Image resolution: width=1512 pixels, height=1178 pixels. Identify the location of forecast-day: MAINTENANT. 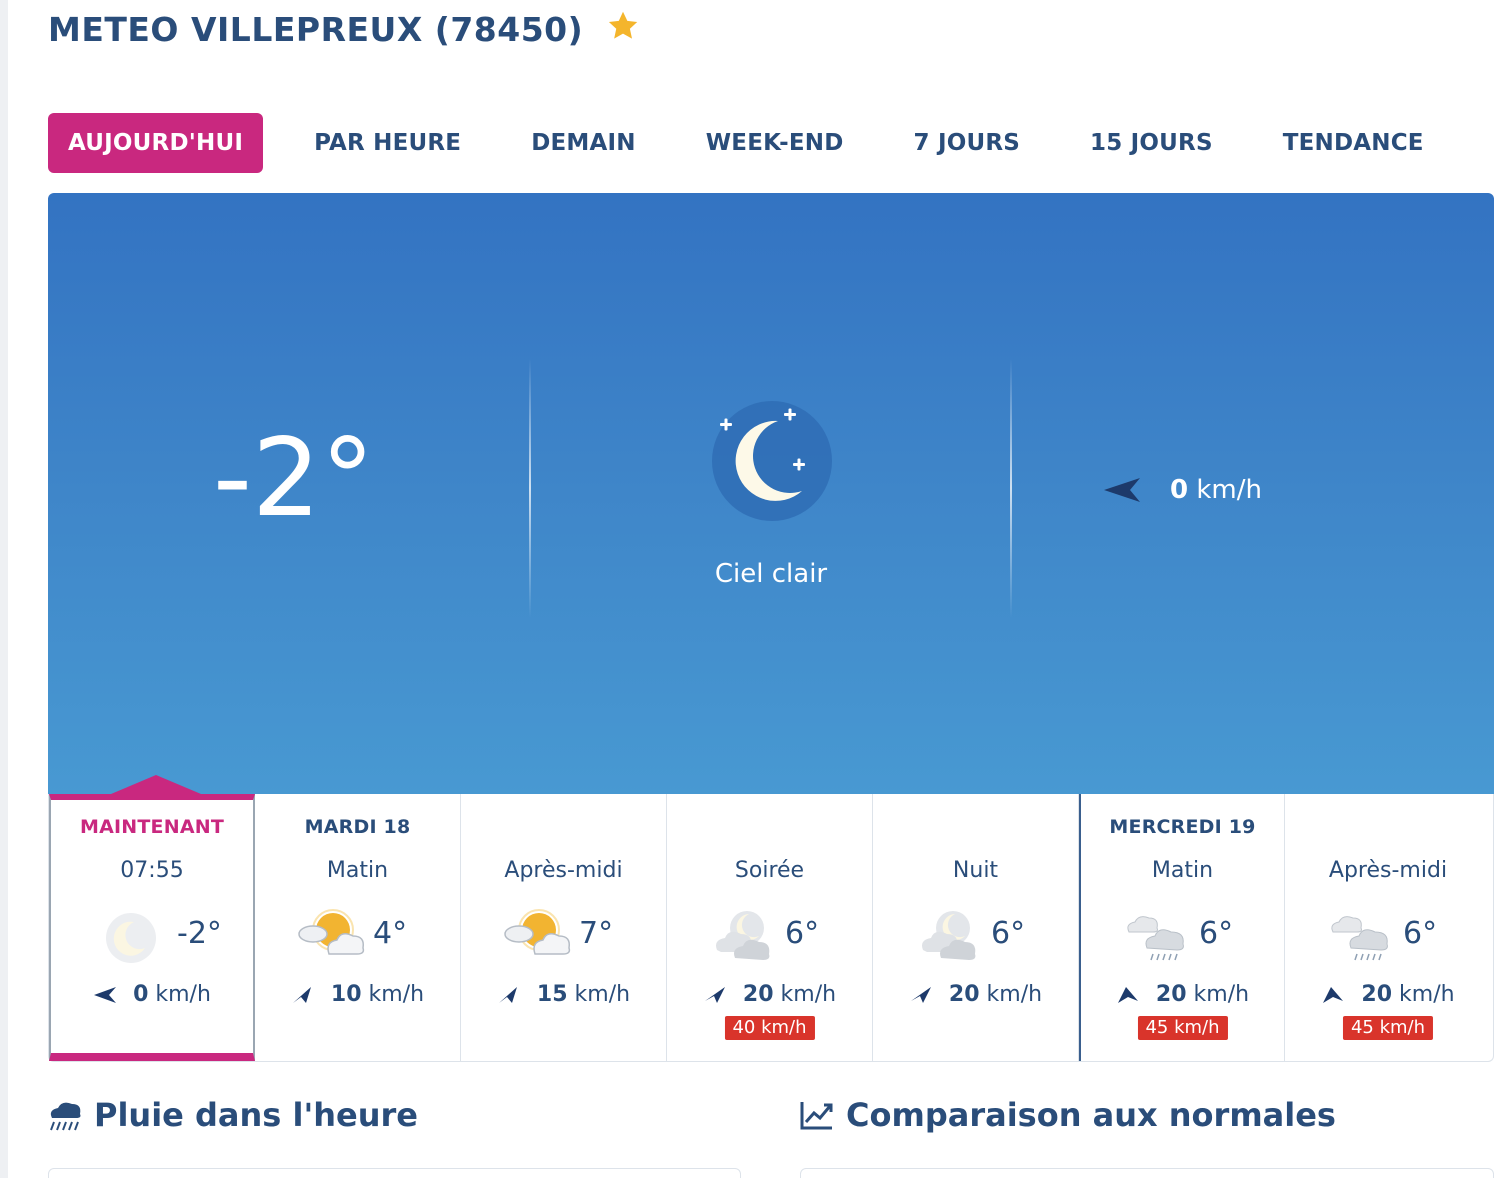
(152, 827).